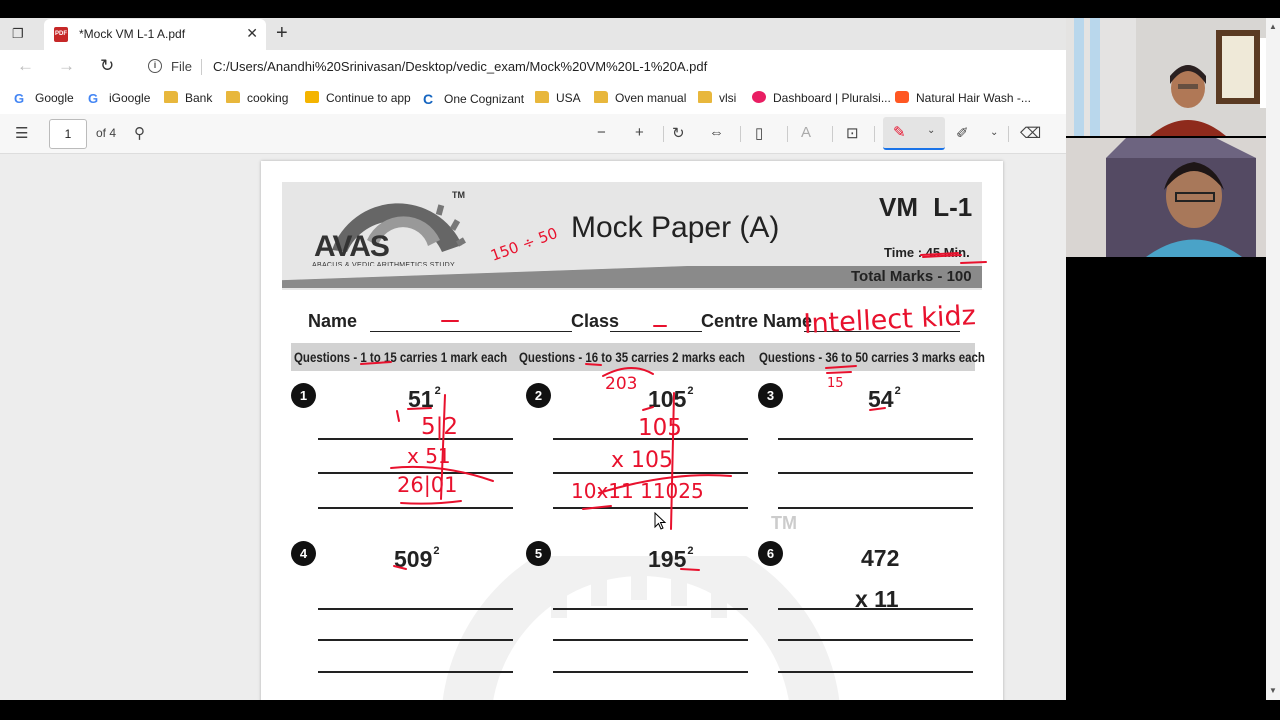  I want to click on bookmark-label: One Cognizant, so click(484, 99).